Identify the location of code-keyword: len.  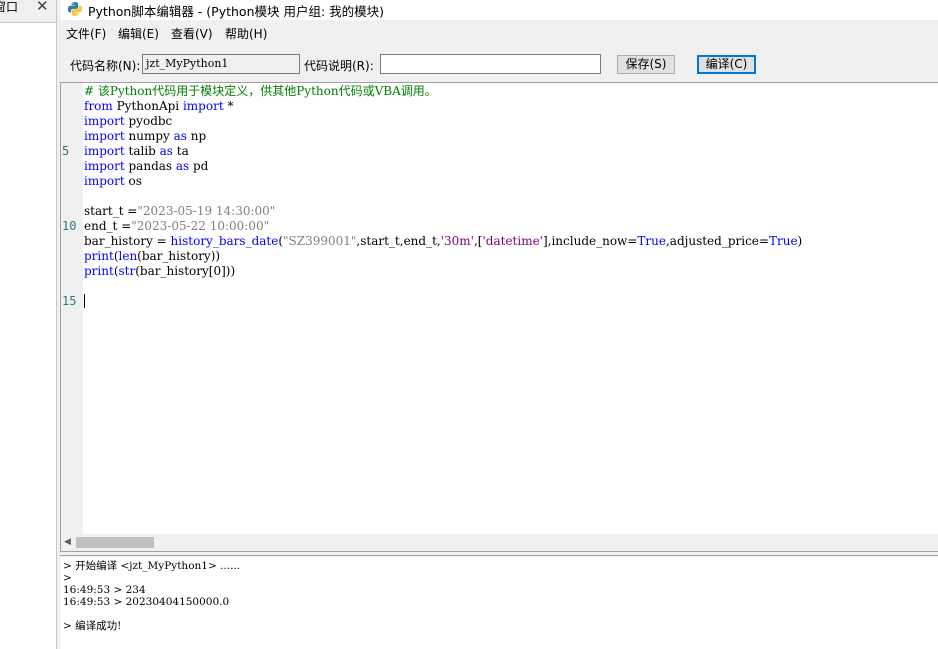
(128, 256).